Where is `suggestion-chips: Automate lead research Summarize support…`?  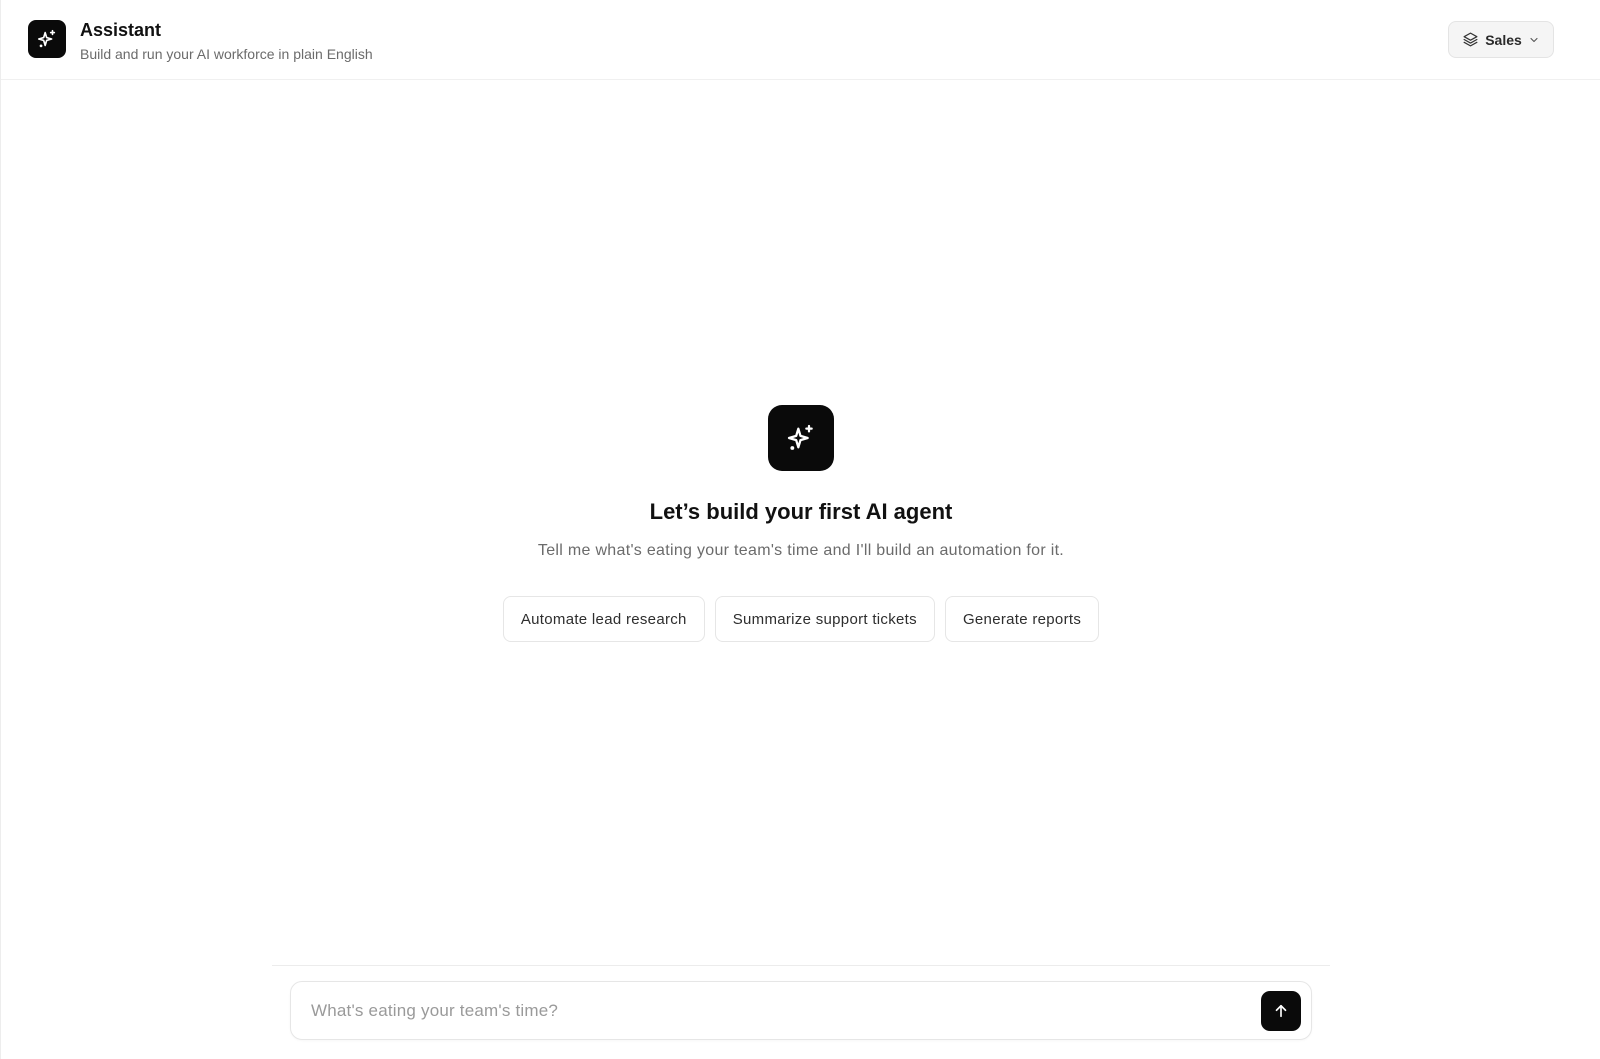
suggestion-chips: Automate lead research Summarize support… is located at coordinates (800, 619).